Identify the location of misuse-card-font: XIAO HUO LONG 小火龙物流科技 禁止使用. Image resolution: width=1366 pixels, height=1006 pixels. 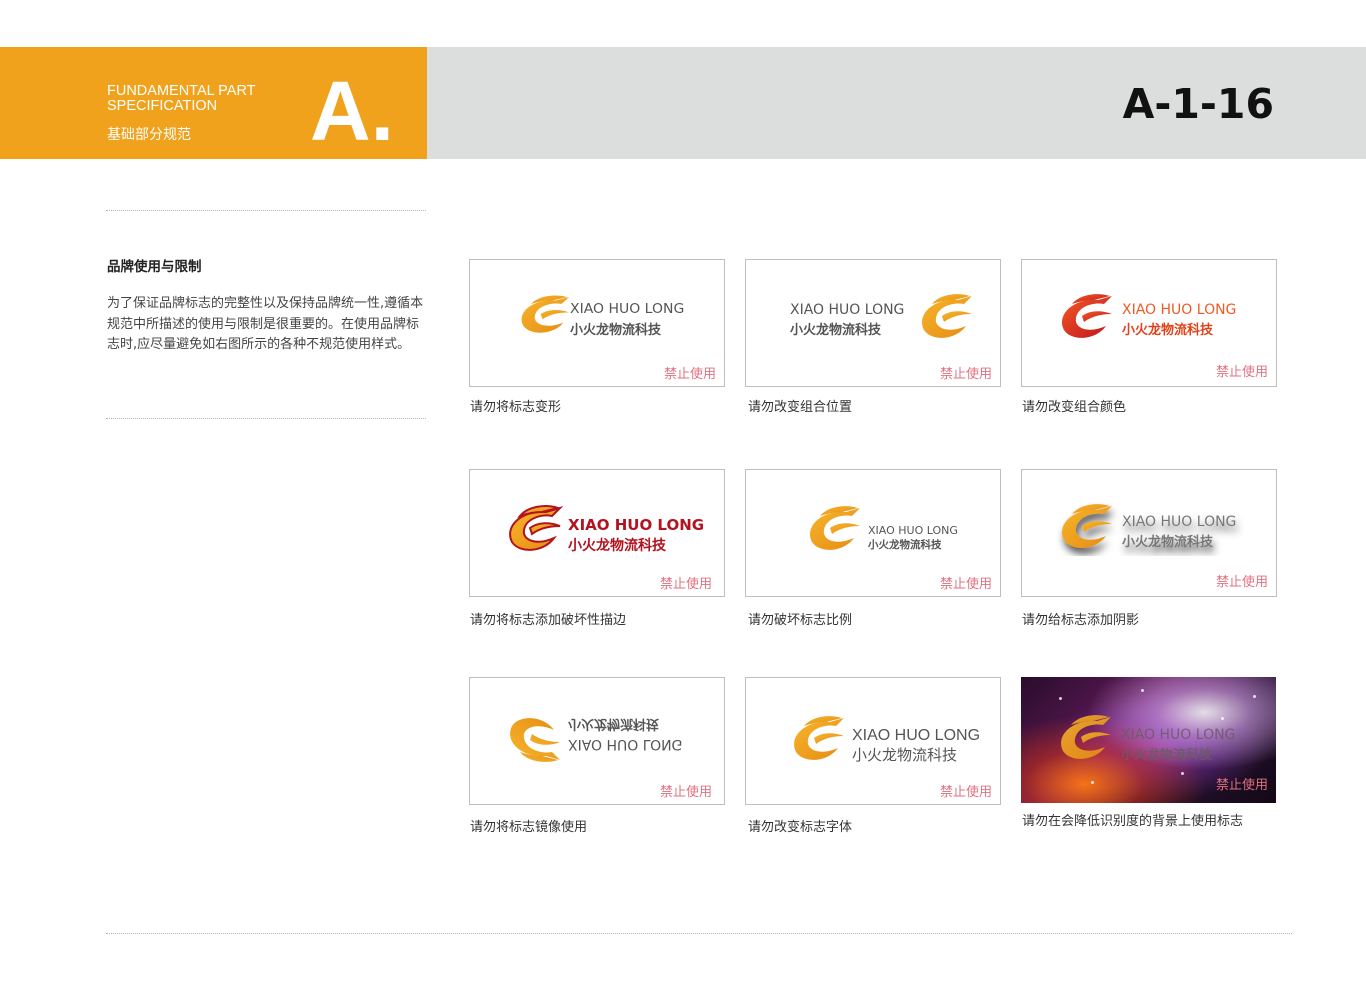
(873, 741).